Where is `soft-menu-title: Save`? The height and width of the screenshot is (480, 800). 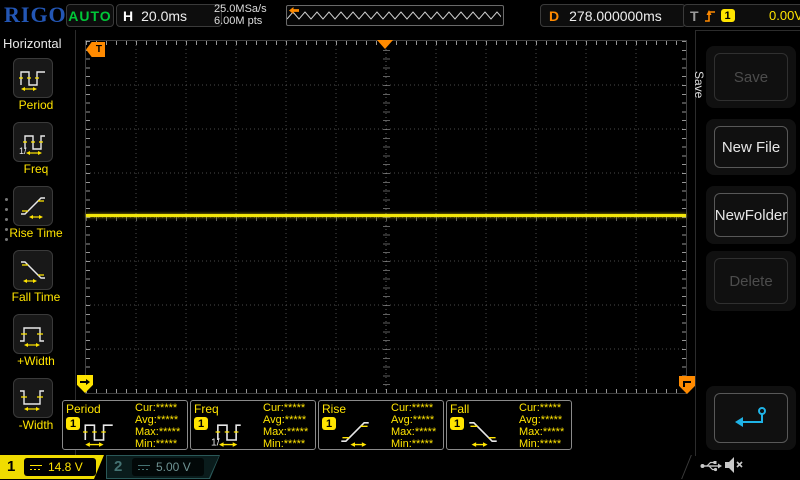
soft-menu-title: Save is located at coordinates (699, 85).